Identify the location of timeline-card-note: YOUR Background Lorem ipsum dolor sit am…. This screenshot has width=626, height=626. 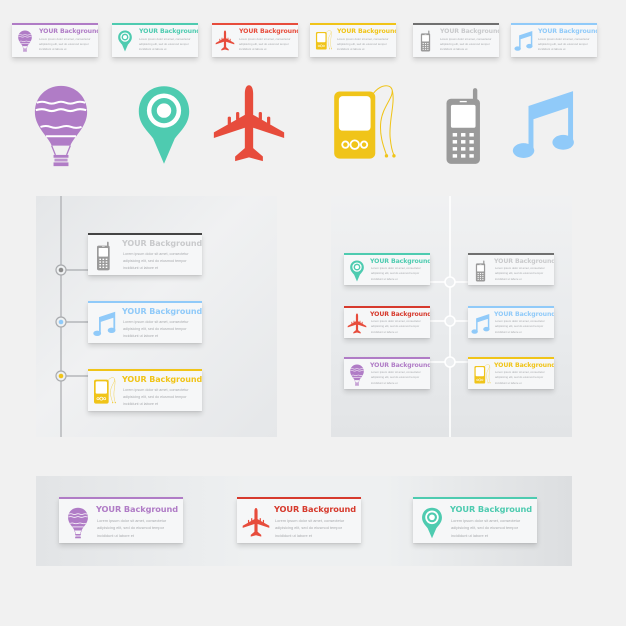
(145, 322).